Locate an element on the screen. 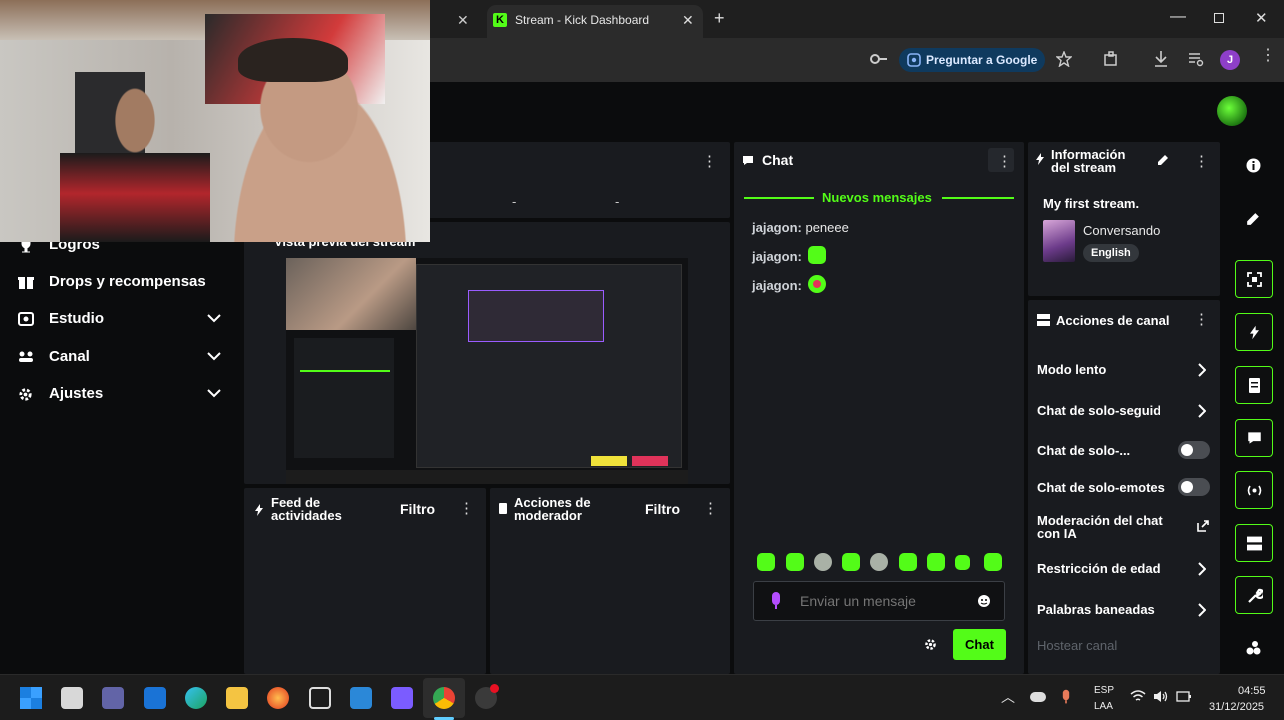  sidebar-item-label: Canal is located at coordinates (69, 356).